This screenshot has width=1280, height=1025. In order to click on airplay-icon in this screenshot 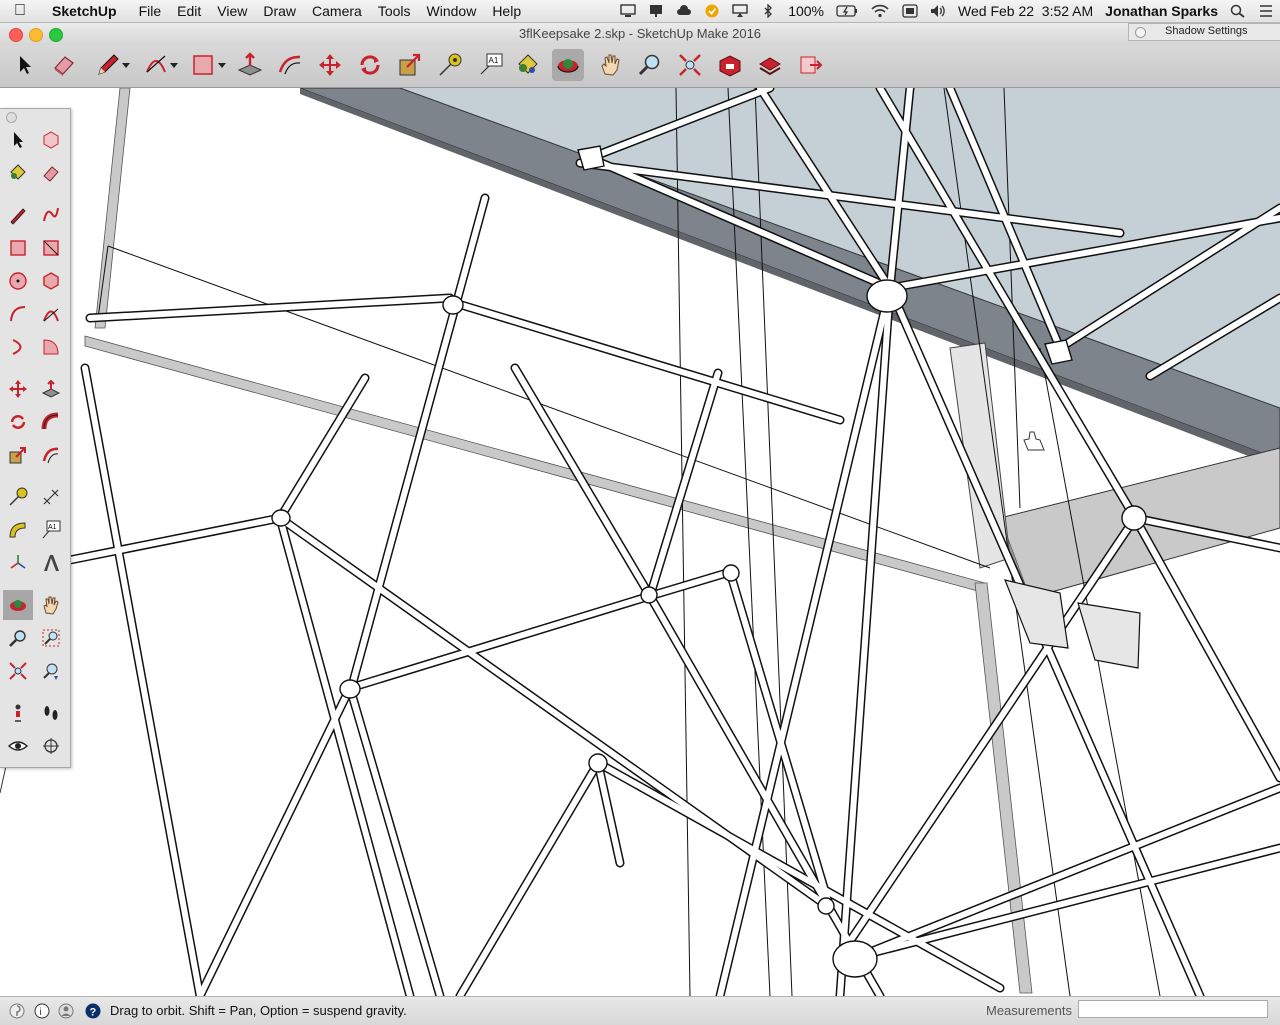, I will do `click(740, 11)`.